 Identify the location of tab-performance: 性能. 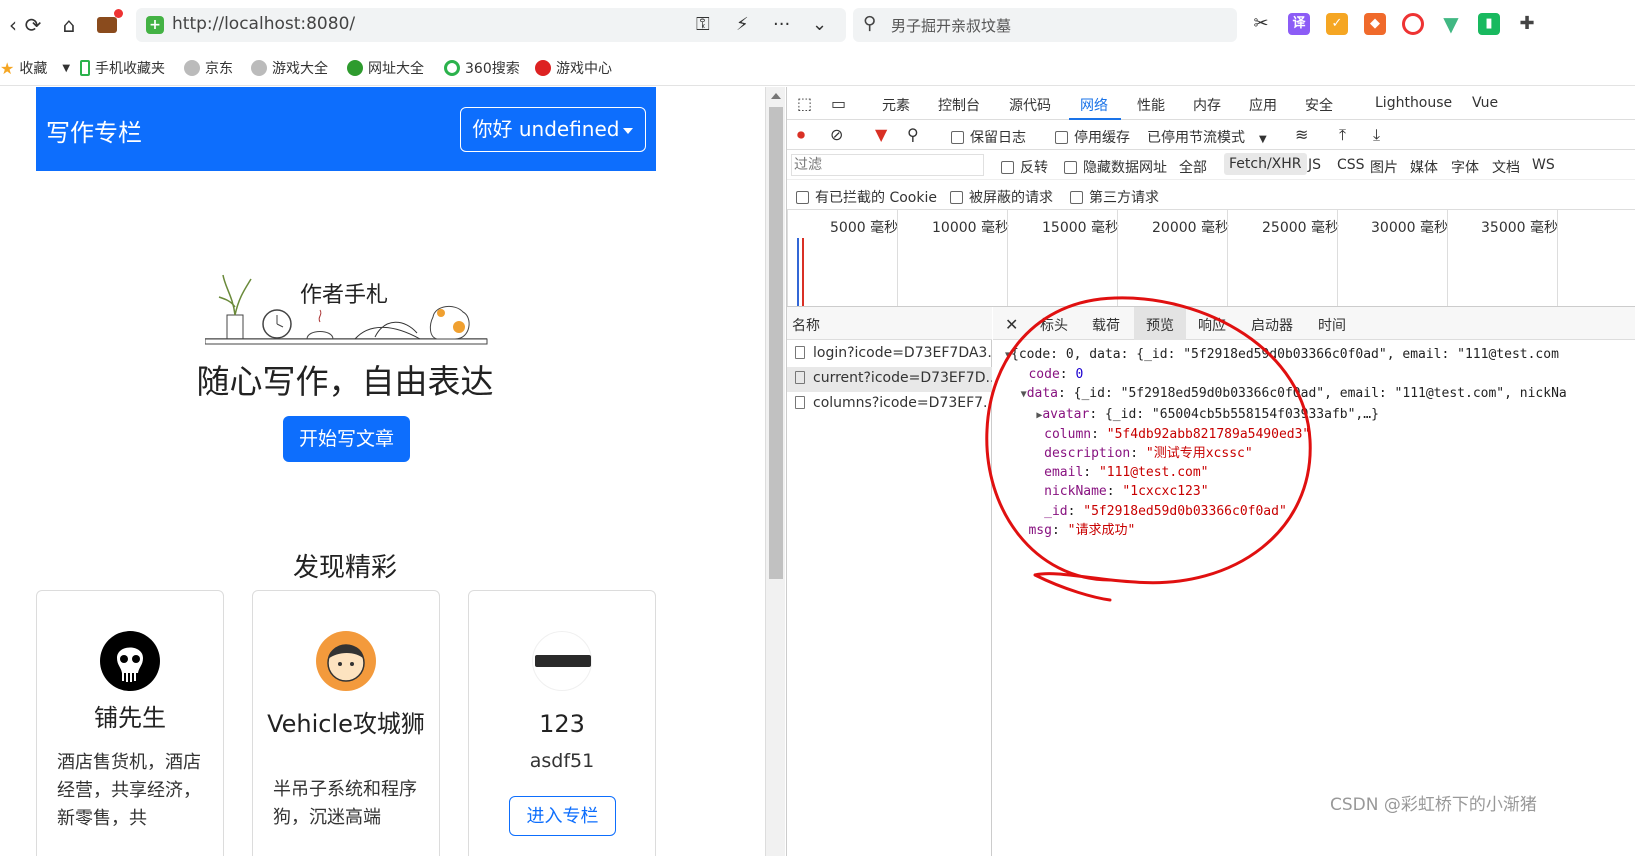
(1151, 105).